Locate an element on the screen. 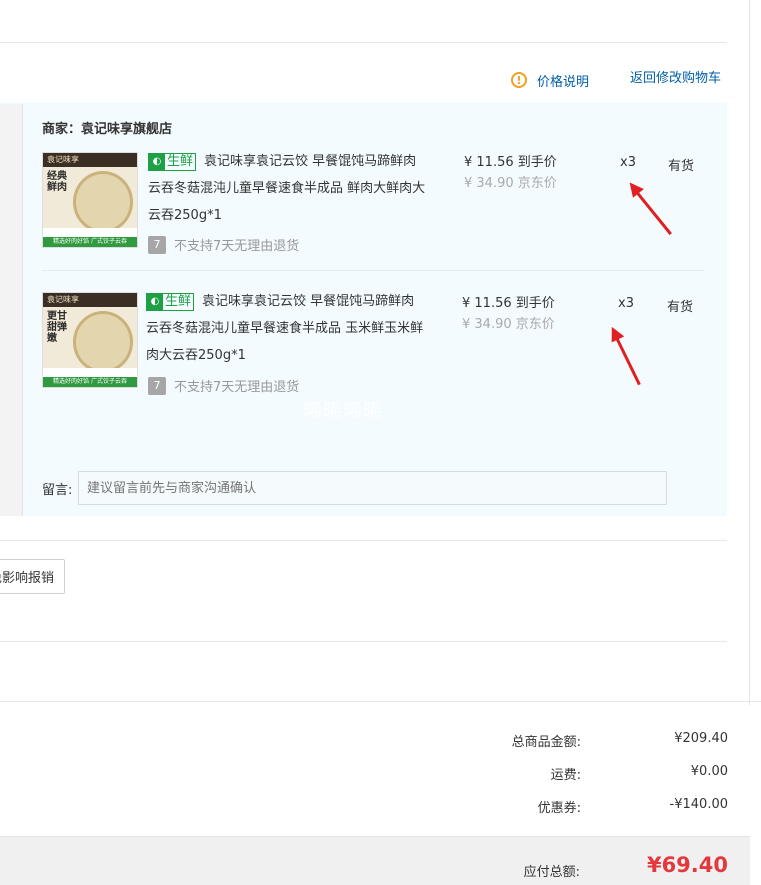  left-column-divider is located at coordinates (11, 310).